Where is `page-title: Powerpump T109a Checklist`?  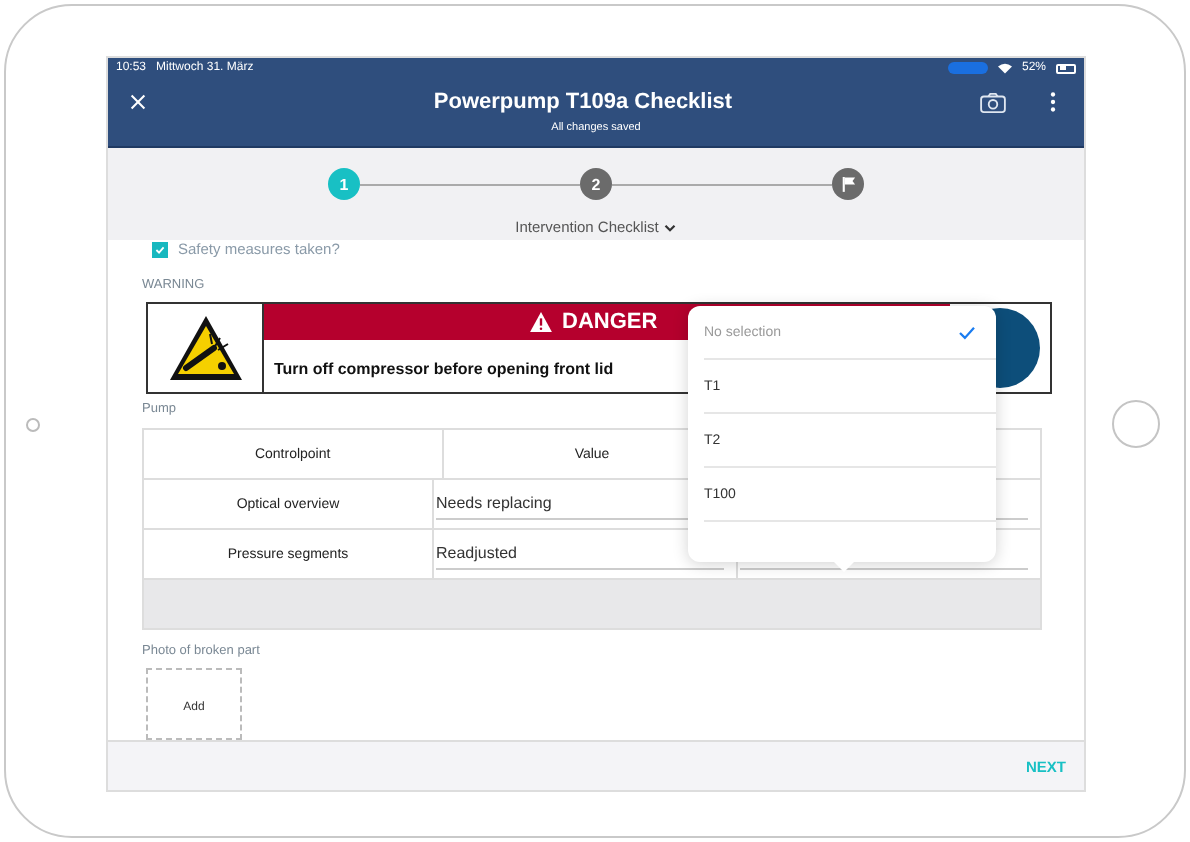 page-title: Powerpump T109a Checklist is located at coordinates (583, 102).